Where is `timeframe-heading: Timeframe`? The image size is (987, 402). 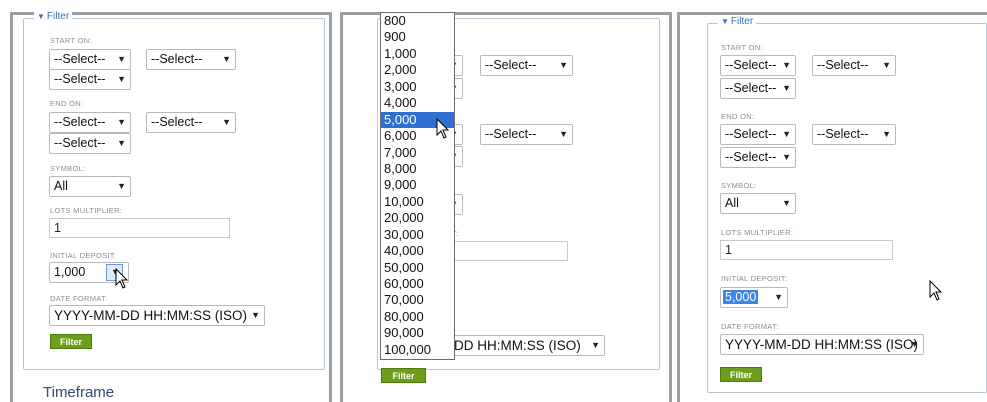
timeframe-heading: Timeframe is located at coordinates (79, 392).